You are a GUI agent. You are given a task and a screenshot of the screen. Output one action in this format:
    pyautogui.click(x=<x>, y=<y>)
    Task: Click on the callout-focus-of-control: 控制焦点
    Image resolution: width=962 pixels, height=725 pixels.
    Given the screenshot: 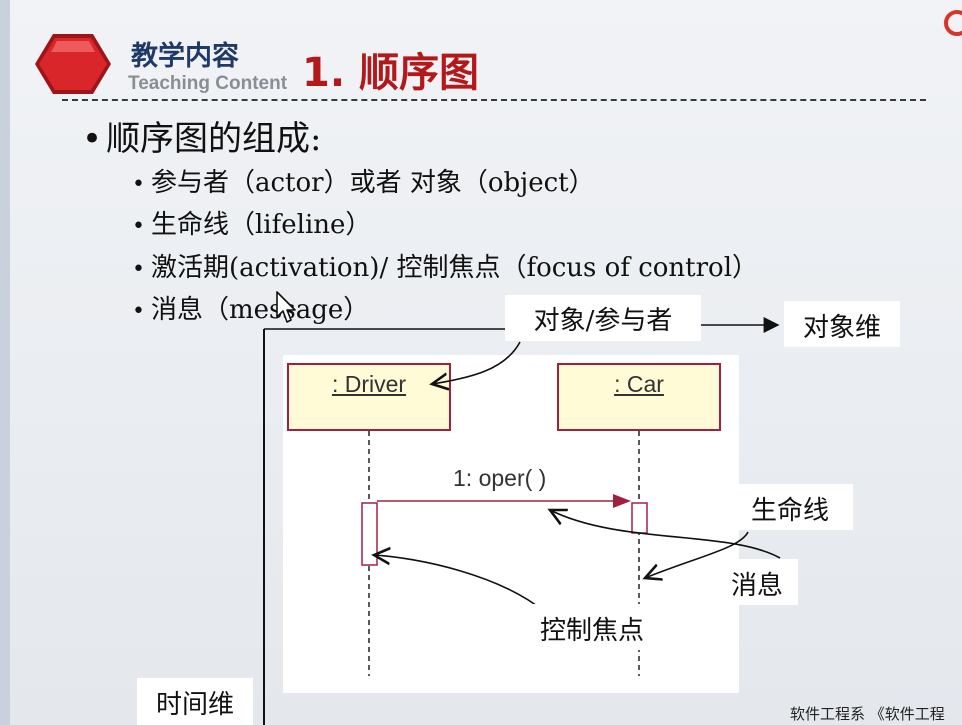 What is the action you would take?
    pyautogui.click(x=592, y=627)
    